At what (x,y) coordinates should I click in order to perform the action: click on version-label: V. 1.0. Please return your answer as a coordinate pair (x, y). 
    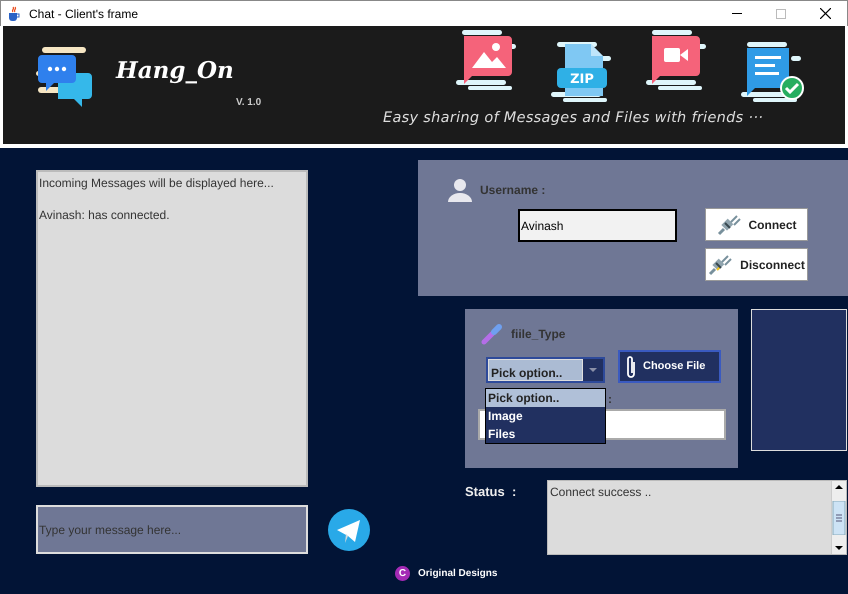
    Looking at the image, I should click on (249, 103).